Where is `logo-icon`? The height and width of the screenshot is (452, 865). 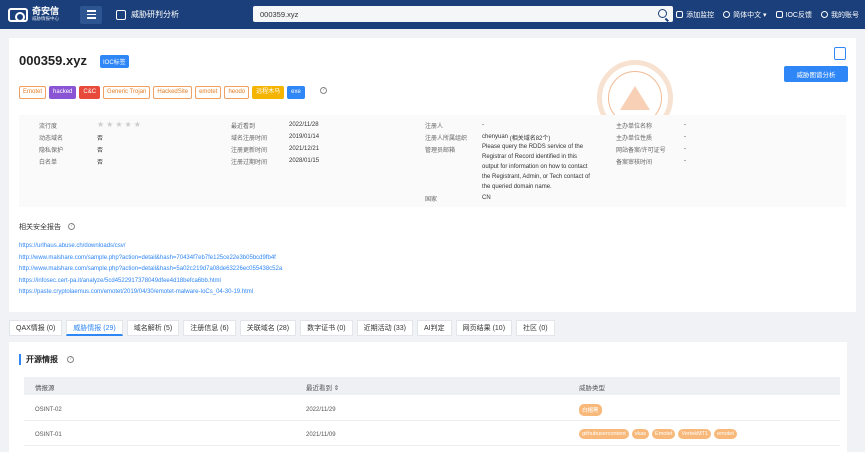
logo-icon is located at coordinates (18, 14).